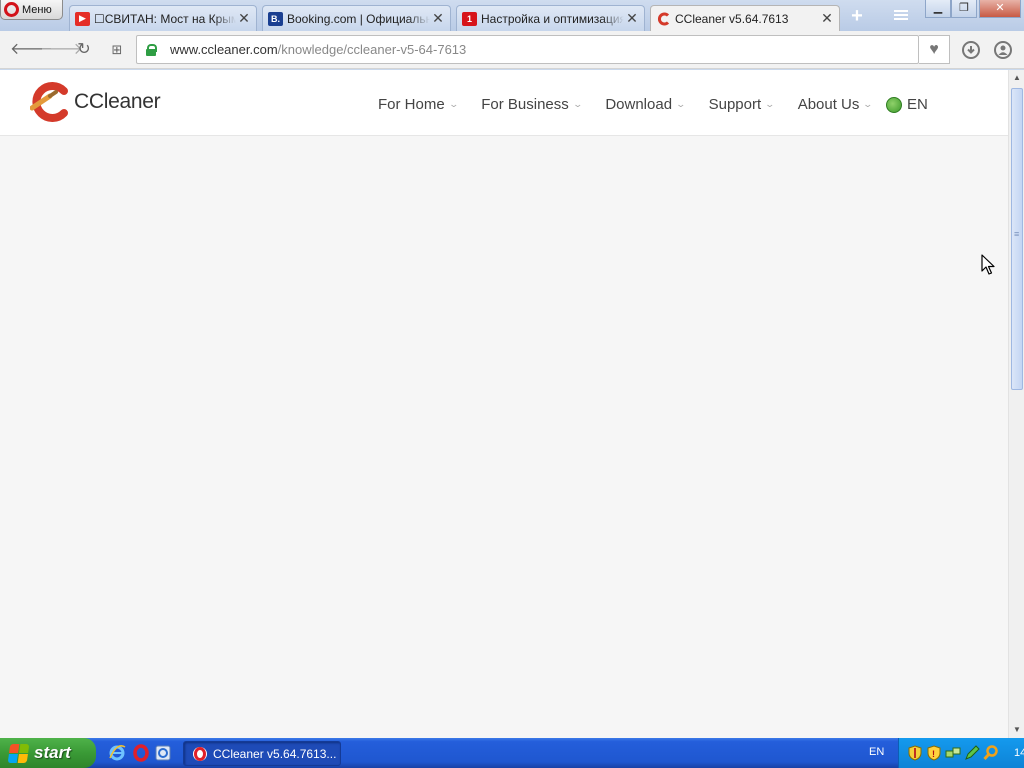 The height and width of the screenshot is (768, 1024). I want to click on nav-about-us: About Us ⌄, so click(835, 104).